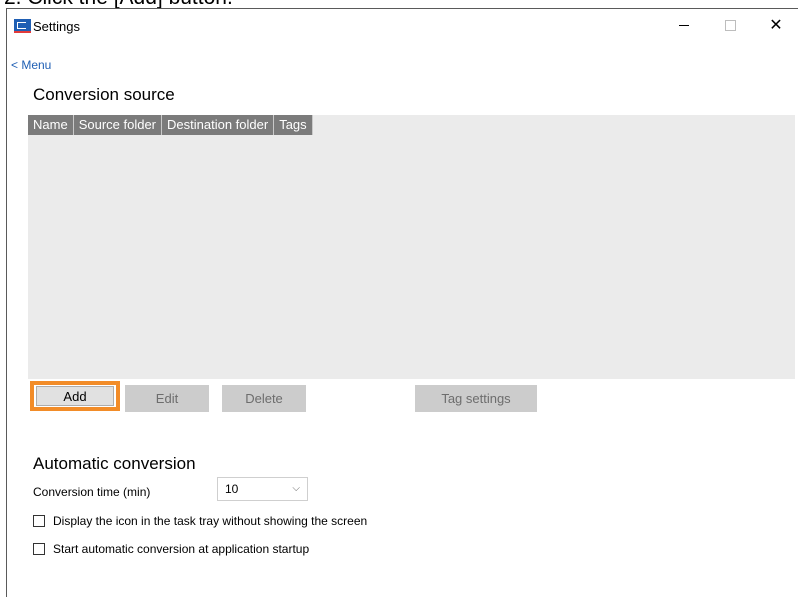 This screenshot has height=597, width=798. What do you see at coordinates (22, 26) in the screenshot?
I see `app-icon` at bounding box center [22, 26].